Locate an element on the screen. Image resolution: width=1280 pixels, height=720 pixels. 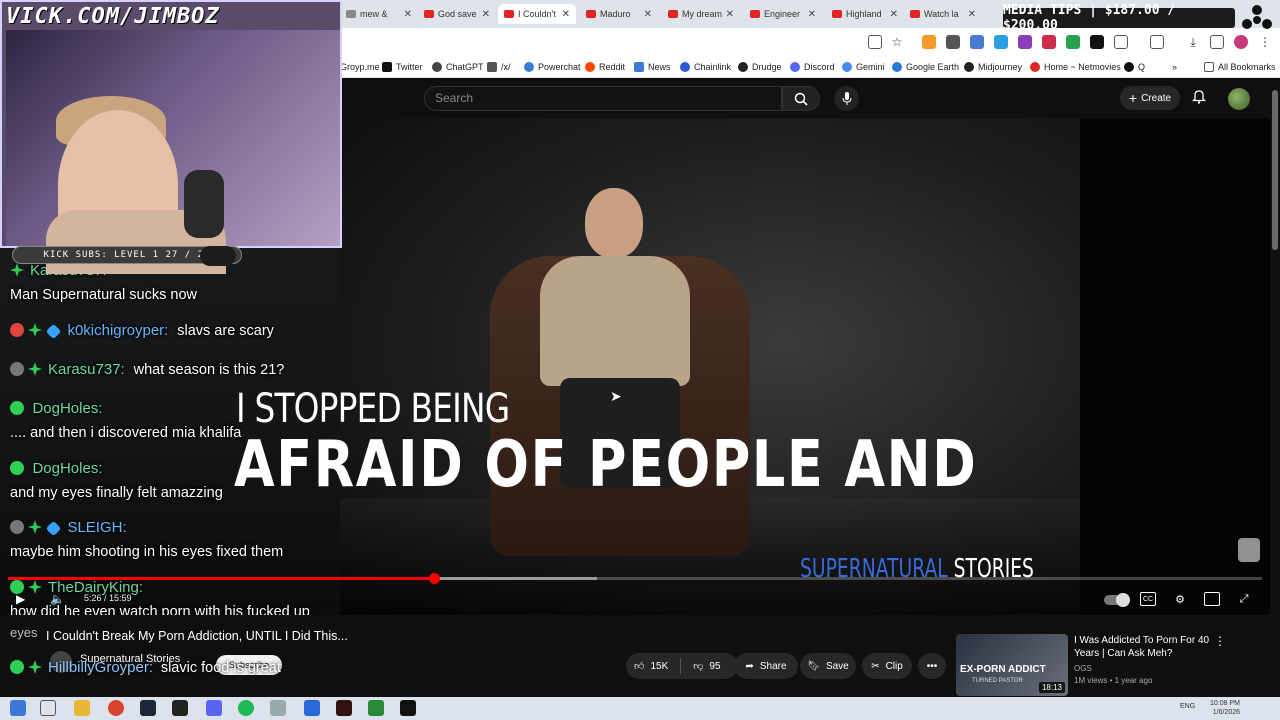
shield-extension-icon is located at coordinates (953, 42).